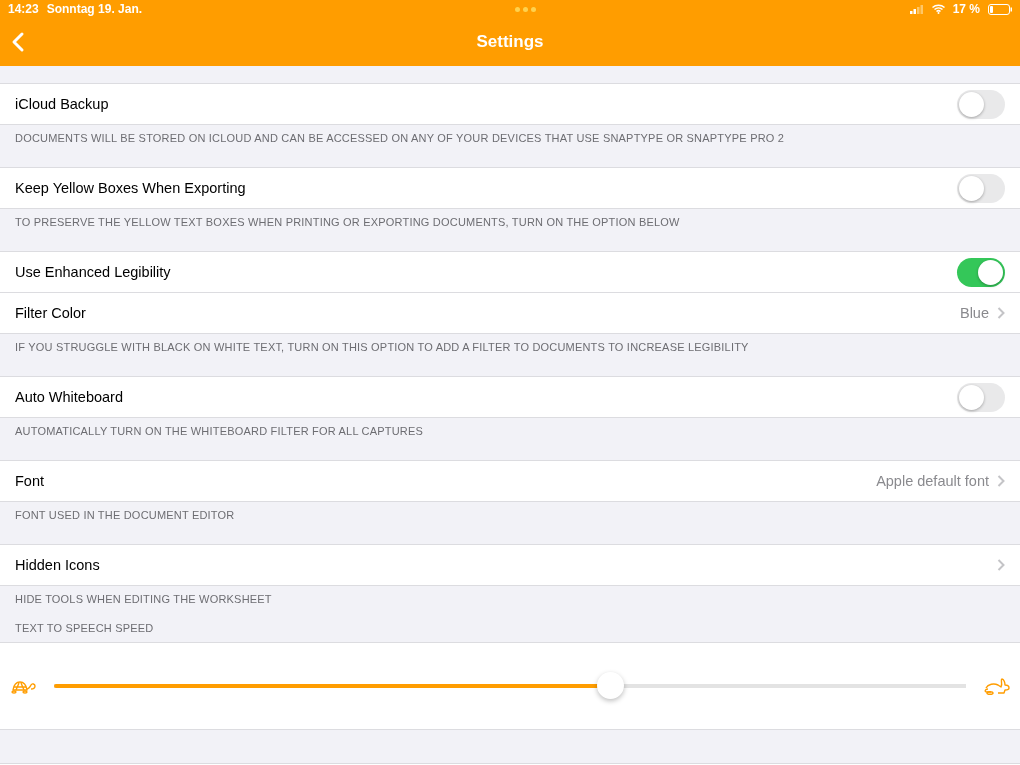 The height and width of the screenshot is (765, 1020). I want to click on rabbit-icon, so click(996, 686).